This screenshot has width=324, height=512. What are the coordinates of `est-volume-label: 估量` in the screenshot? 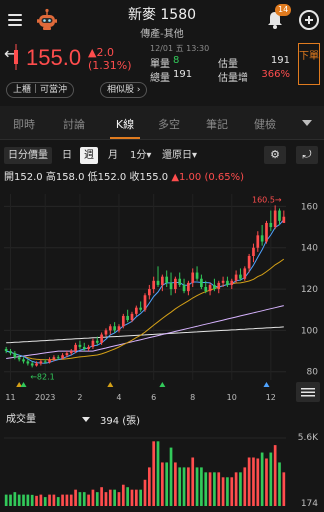 It's located at (228, 64).